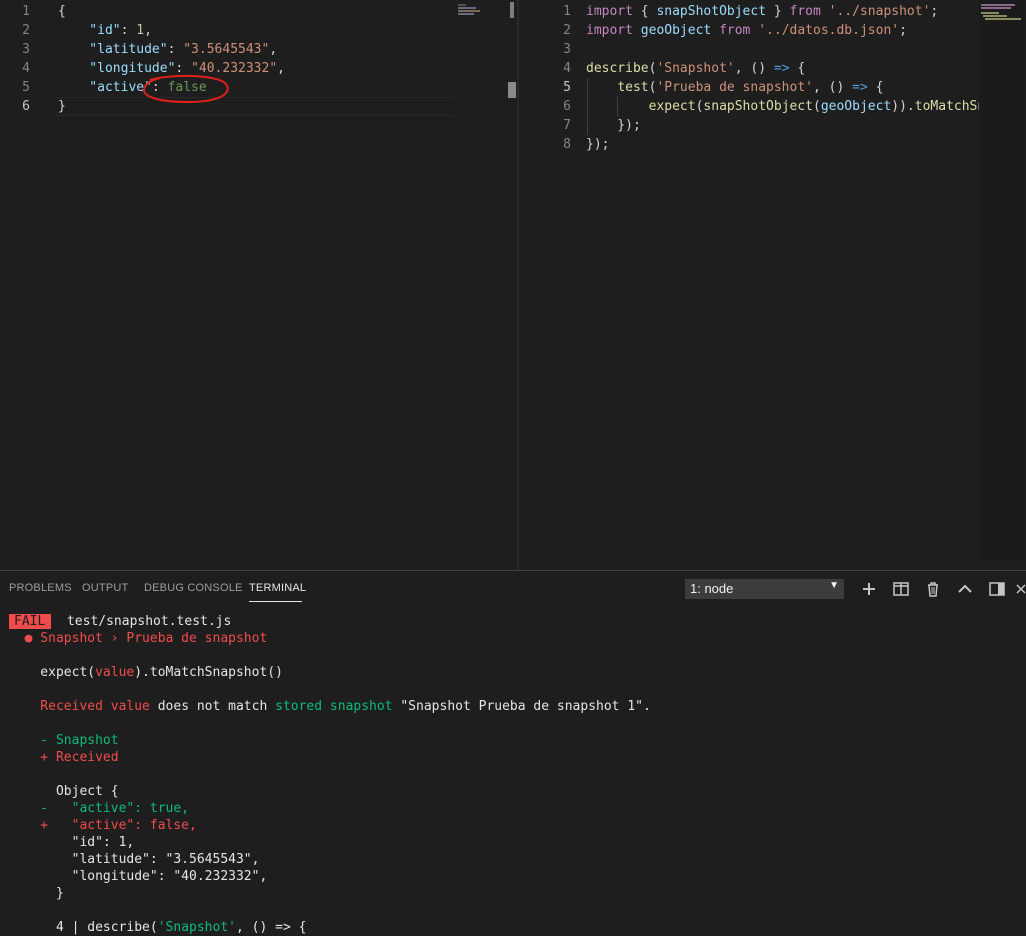 The image size is (1026, 936). I want to click on terminal-text: Received value, so click(79, 706).